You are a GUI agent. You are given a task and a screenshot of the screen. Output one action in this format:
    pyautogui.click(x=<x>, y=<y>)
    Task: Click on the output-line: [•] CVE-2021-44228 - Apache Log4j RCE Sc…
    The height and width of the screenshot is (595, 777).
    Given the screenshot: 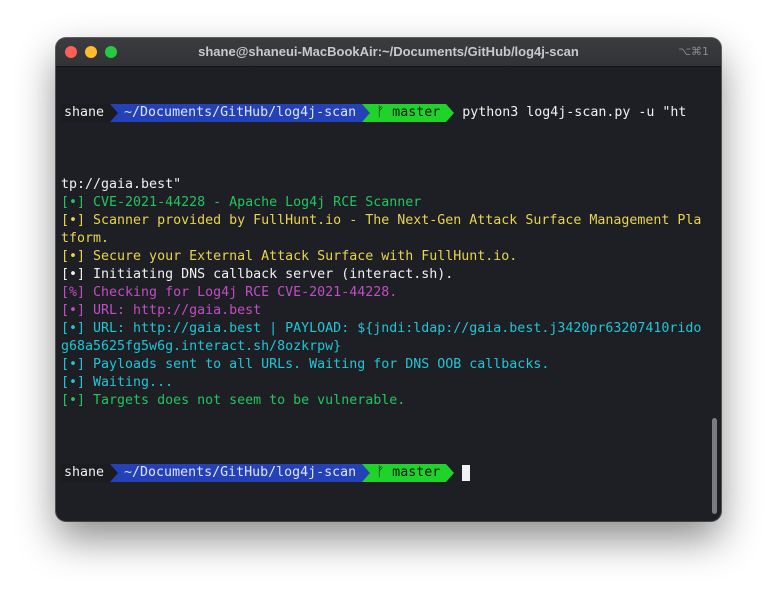 What is the action you would take?
    pyautogui.click(x=241, y=202)
    